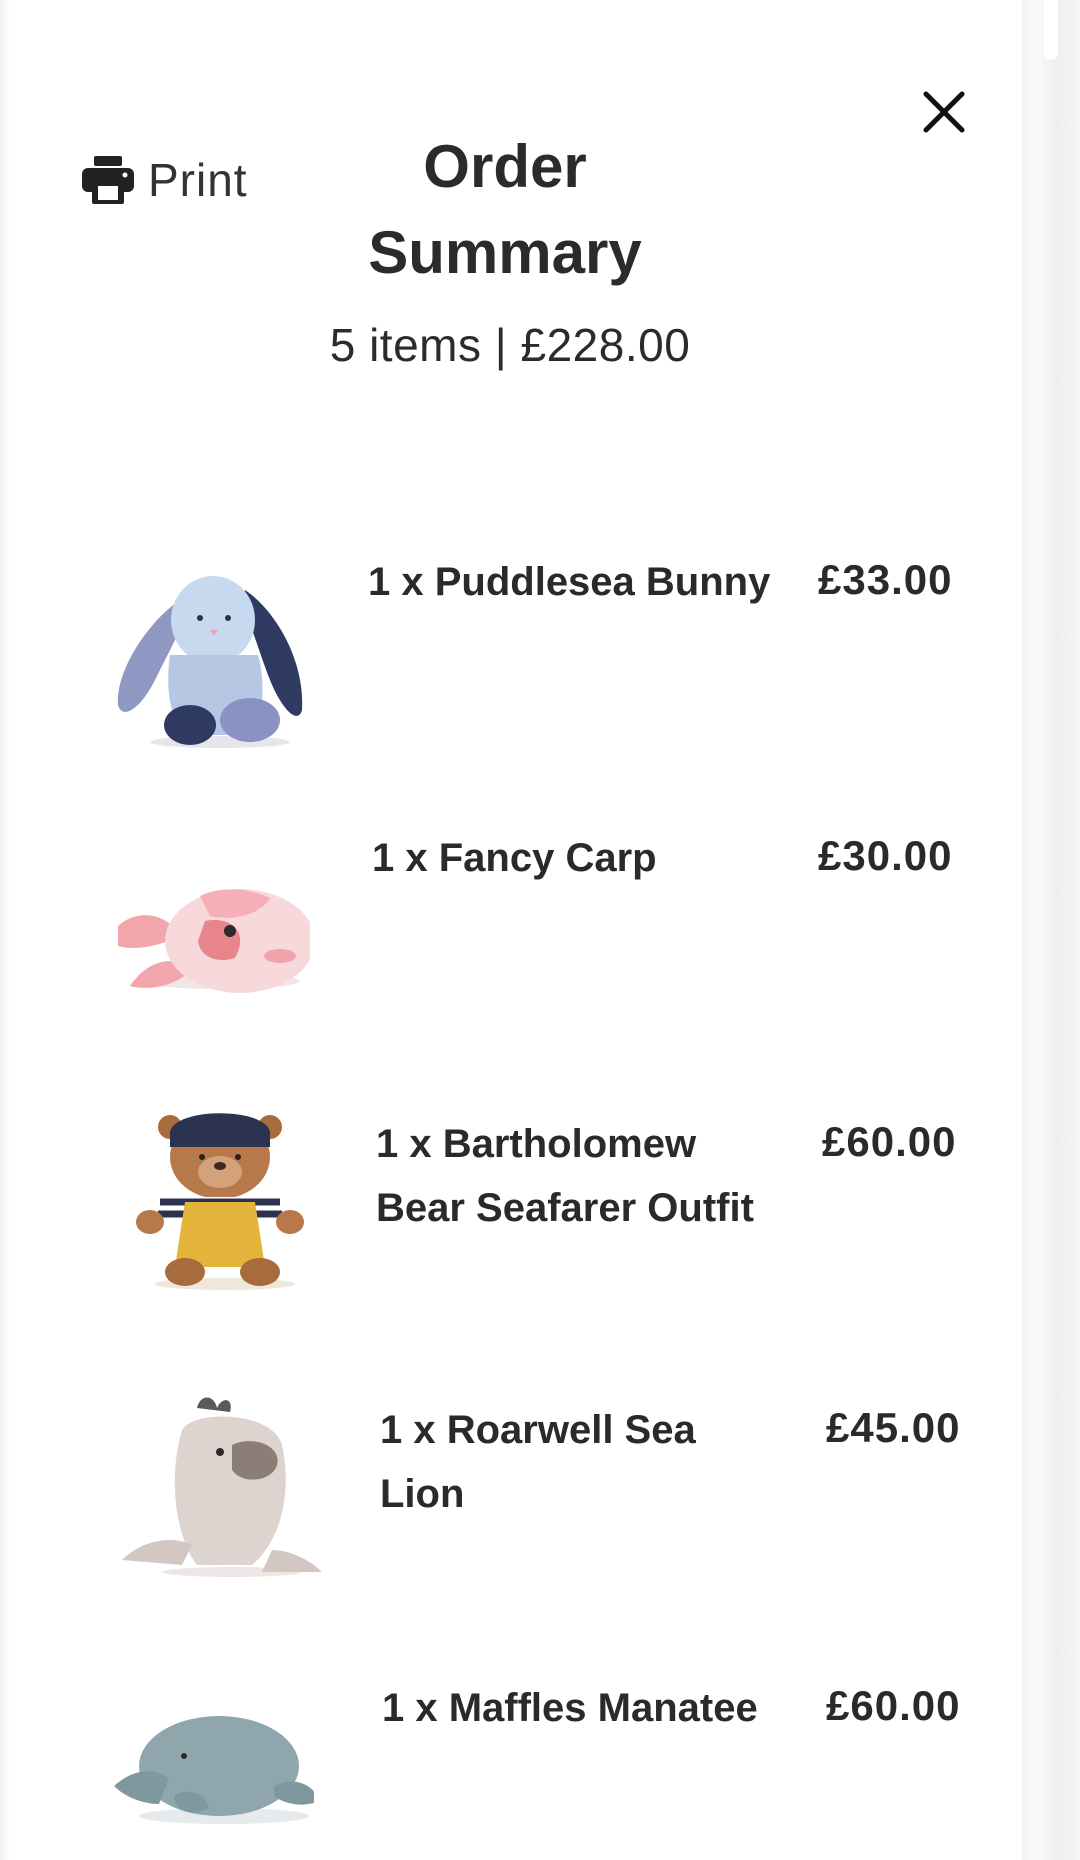 The image size is (1080, 1860). I want to click on item-name: 1 x Maffles Manatee, so click(570, 1708).